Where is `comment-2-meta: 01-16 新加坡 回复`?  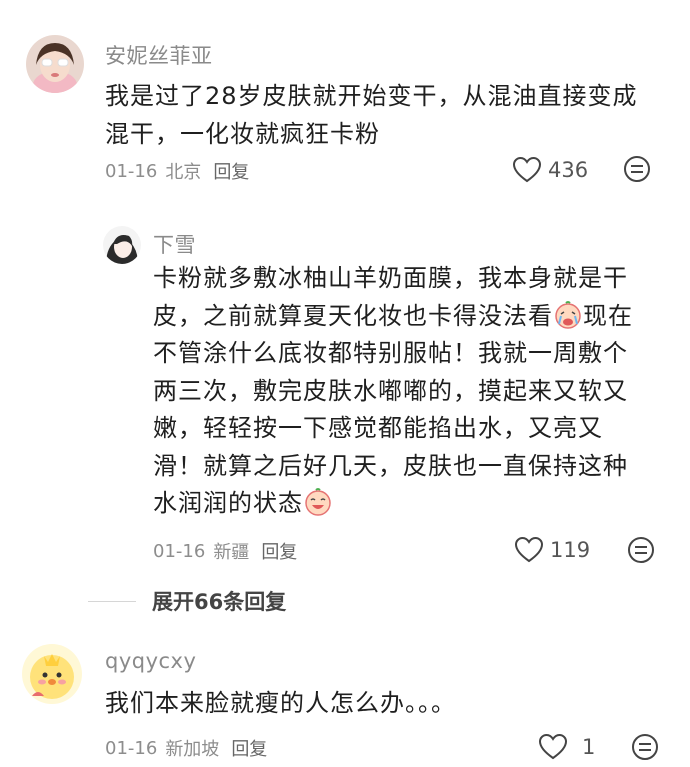 comment-2-meta: 01-16 新加坡 回复 is located at coordinates (186, 748).